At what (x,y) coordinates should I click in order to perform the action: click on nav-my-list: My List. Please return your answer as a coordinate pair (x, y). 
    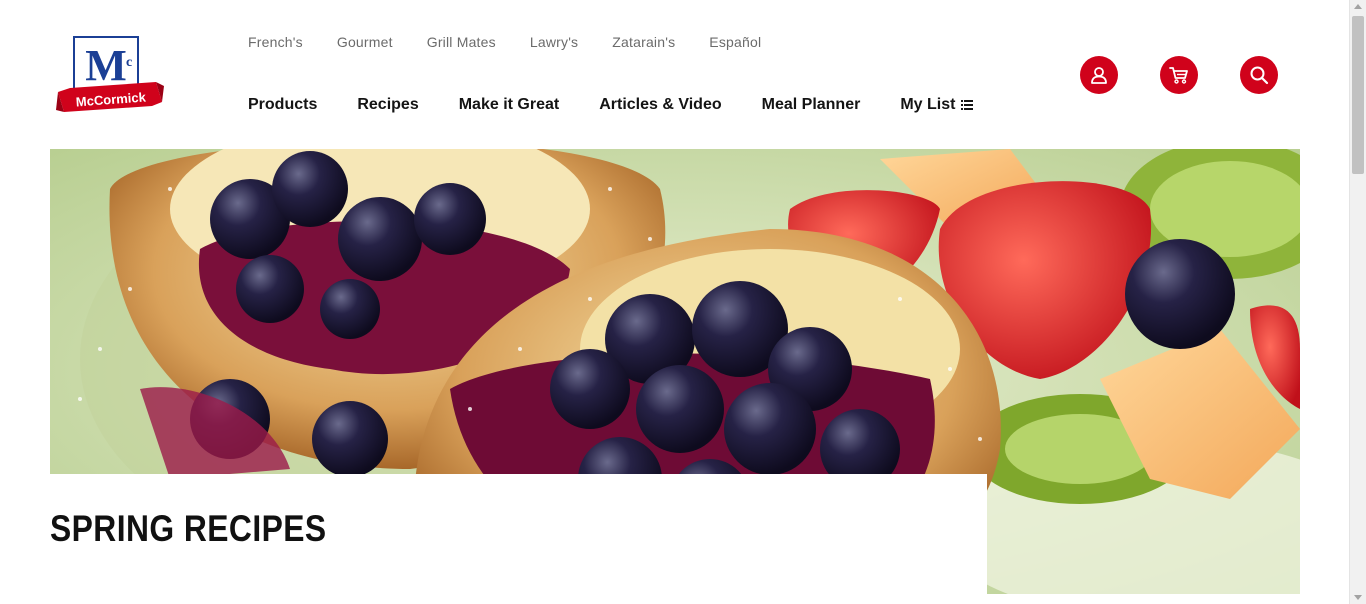
    Looking at the image, I should click on (937, 105).